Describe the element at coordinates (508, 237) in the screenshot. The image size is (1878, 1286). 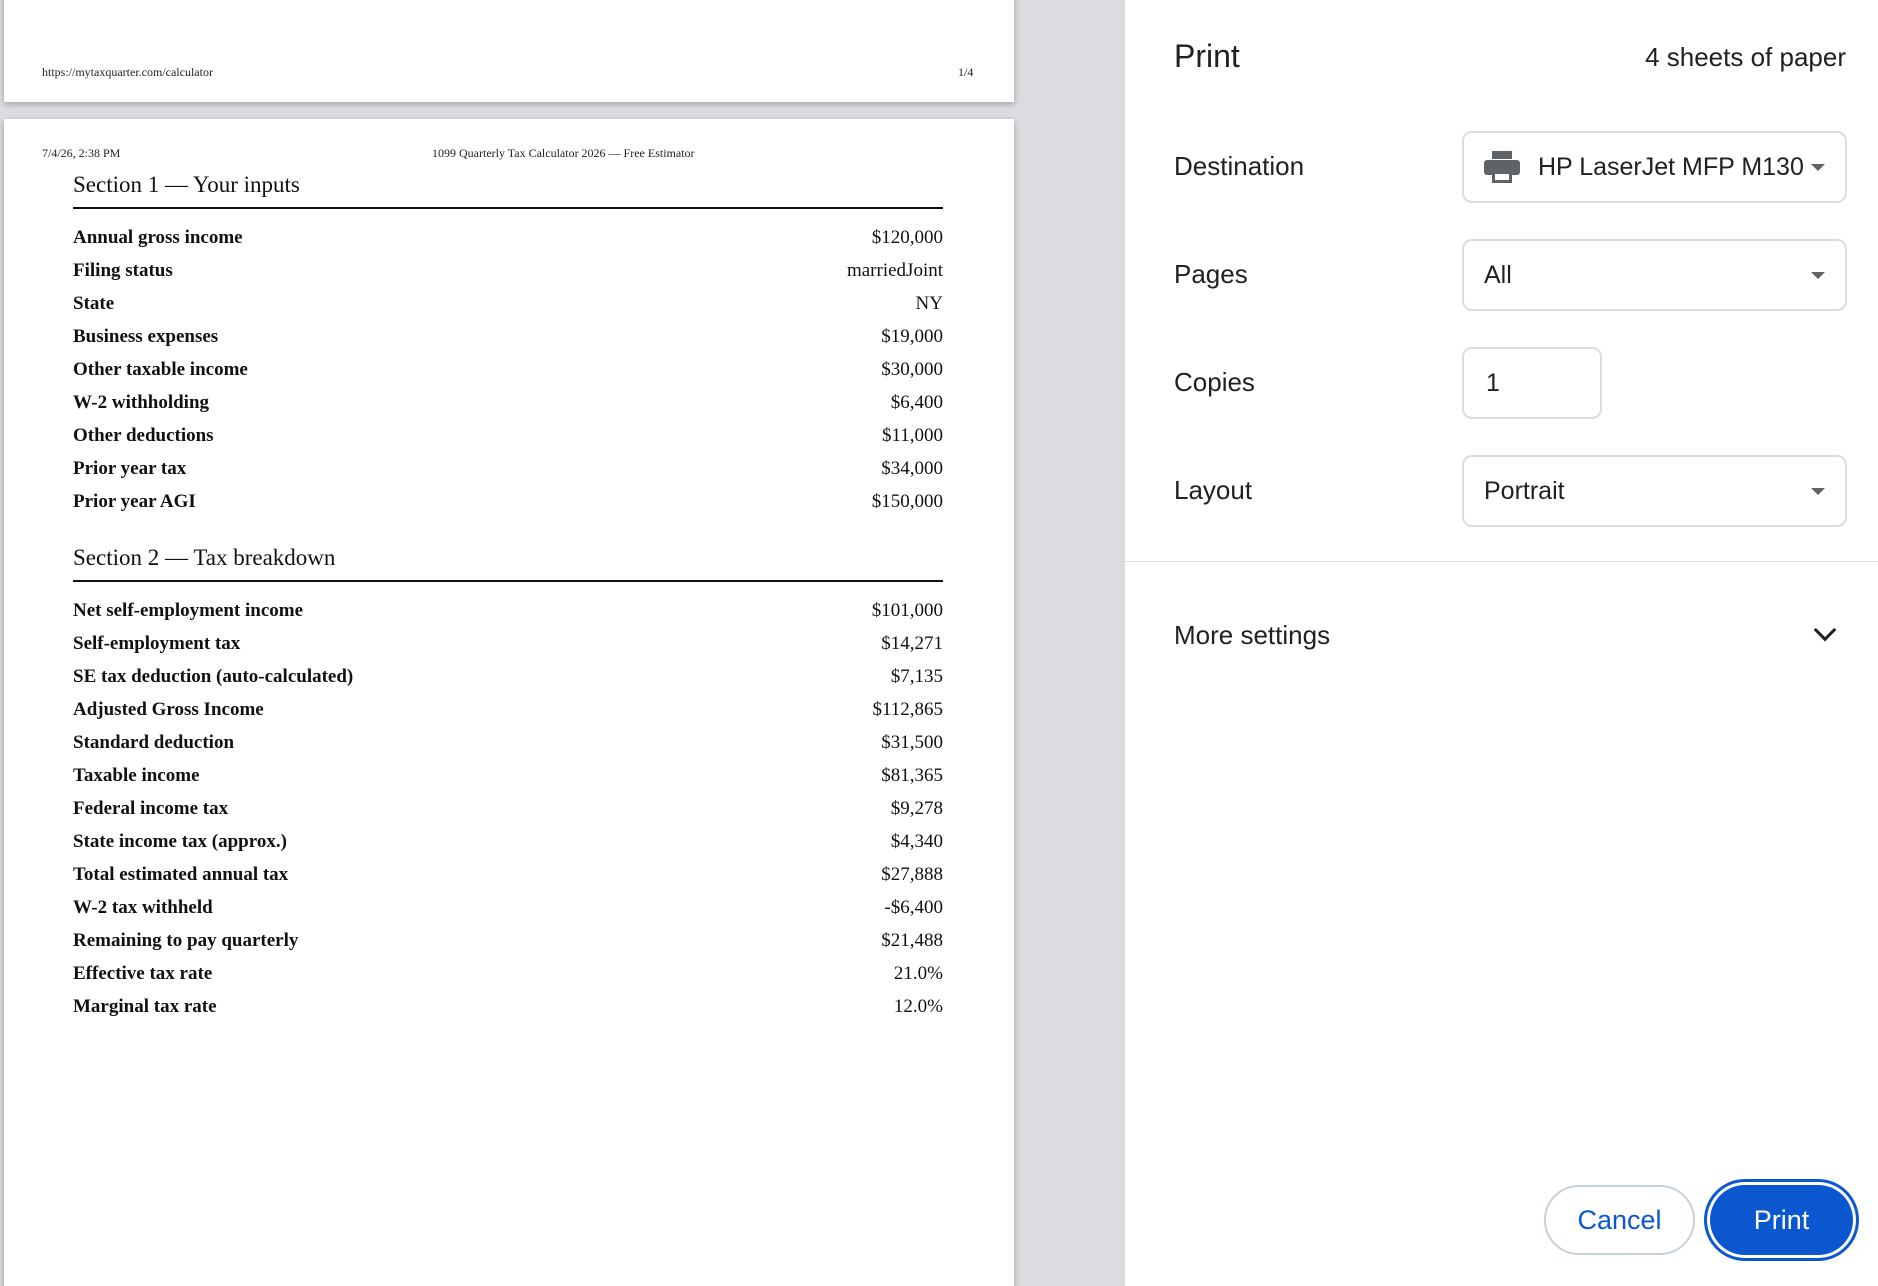
I see `table-row: Annual gross income $120,000` at that location.